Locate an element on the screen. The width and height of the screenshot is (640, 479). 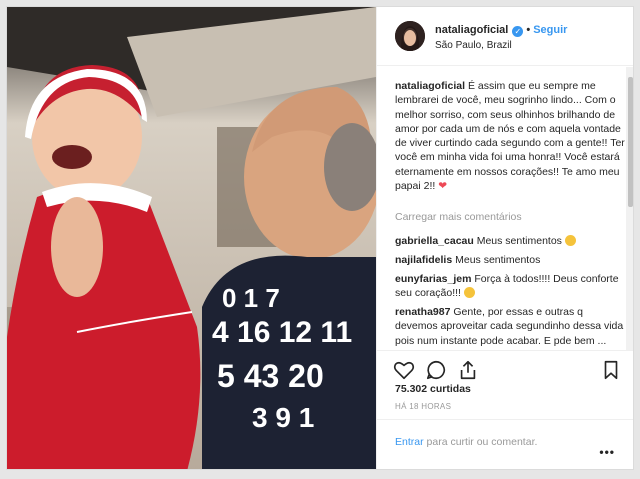
comment-icon is located at coordinates (436, 370).